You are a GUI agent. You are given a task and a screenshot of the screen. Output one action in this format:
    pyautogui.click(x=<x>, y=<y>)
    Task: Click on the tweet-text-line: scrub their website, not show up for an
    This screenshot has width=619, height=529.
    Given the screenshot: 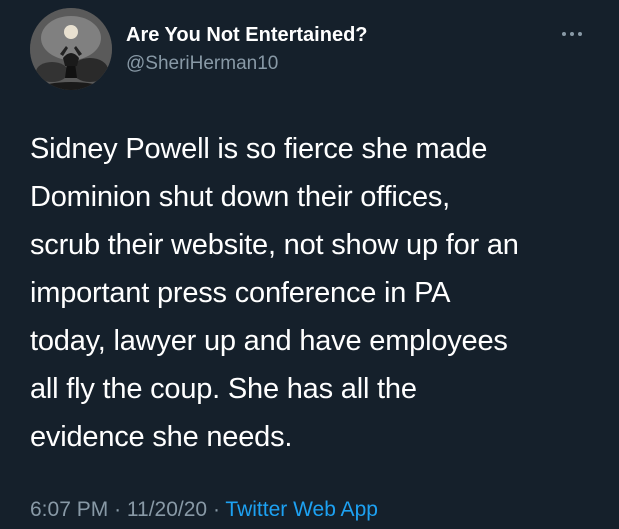 What is the action you would take?
    pyautogui.click(x=274, y=245)
    